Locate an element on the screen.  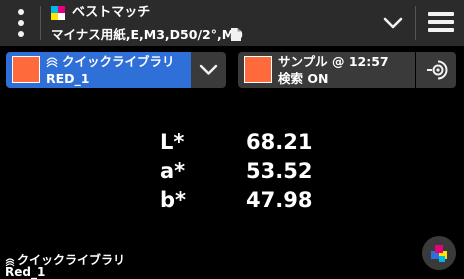
library-selector: クイックライブラリ RED_1 is located at coordinates (98, 70).